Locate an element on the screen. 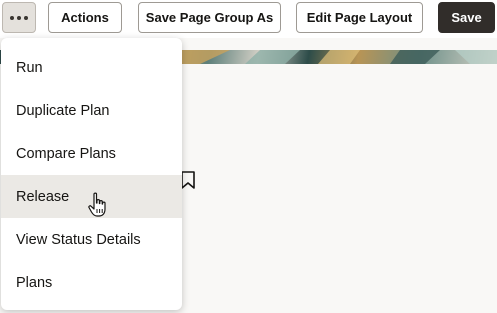 The width and height of the screenshot is (497, 313). menu-item-run: Run is located at coordinates (91, 67).